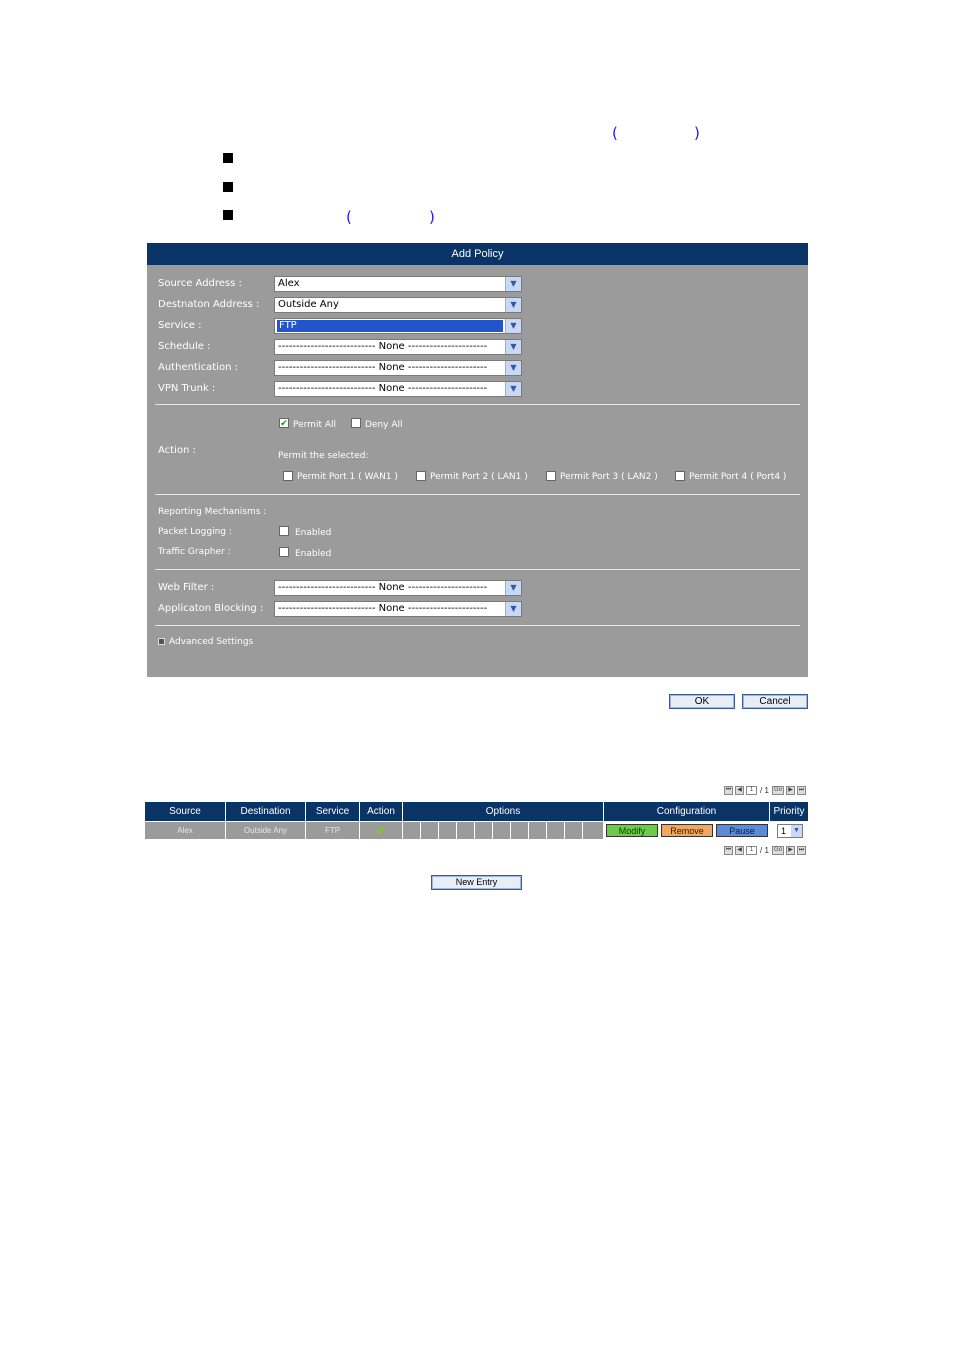 The width and height of the screenshot is (954, 1350). I want to click on deny-all-label: Deny All, so click(384, 425).